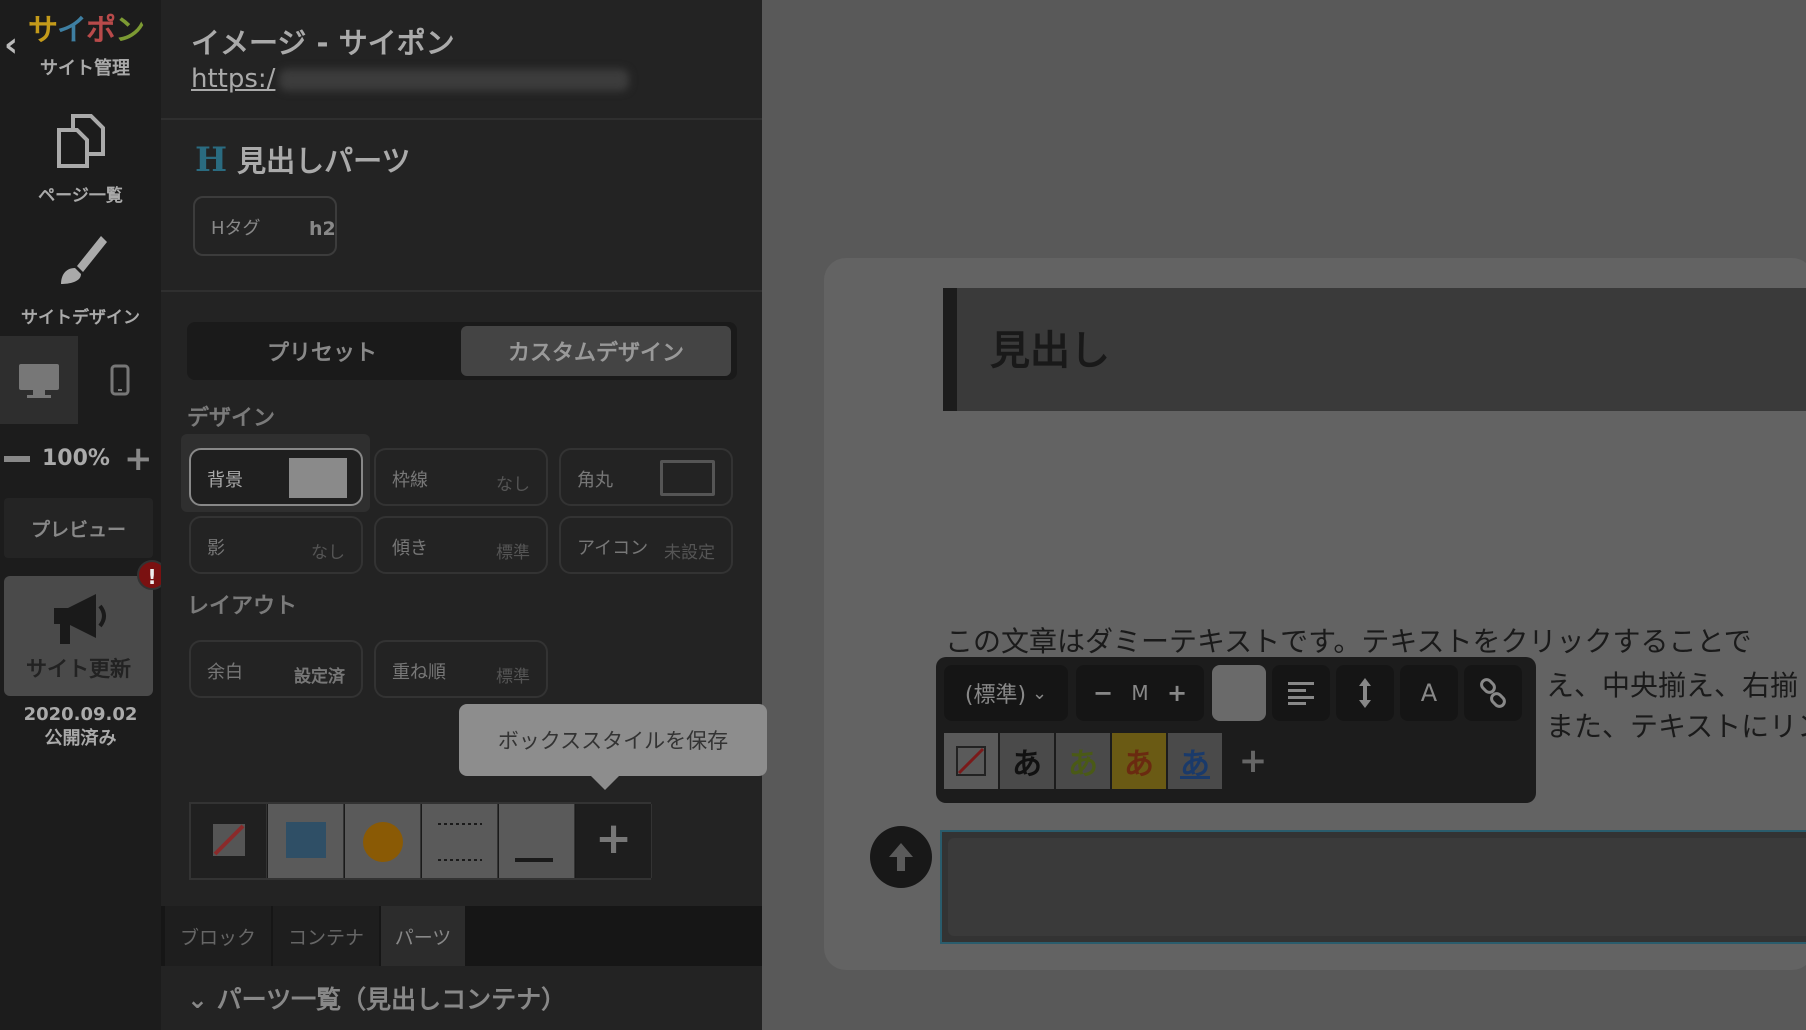 The width and height of the screenshot is (1806, 1030). I want to click on style-orange-circle, so click(383, 841).